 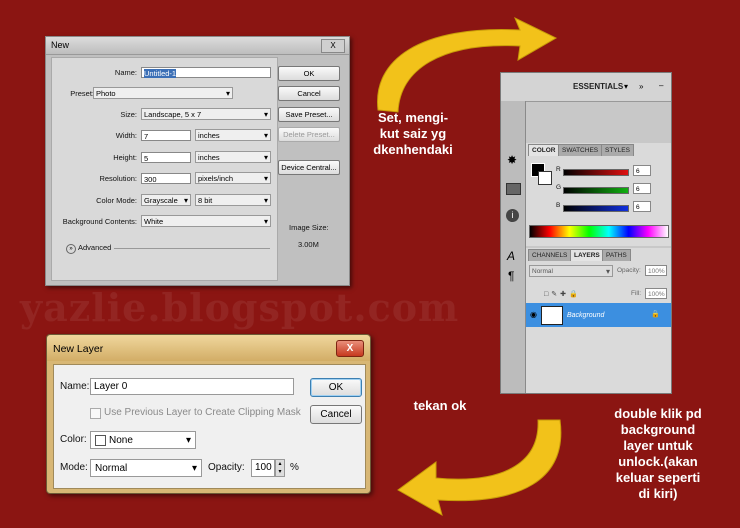 I want to click on width-unit-dropdown: inches, so click(x=233, y=135).